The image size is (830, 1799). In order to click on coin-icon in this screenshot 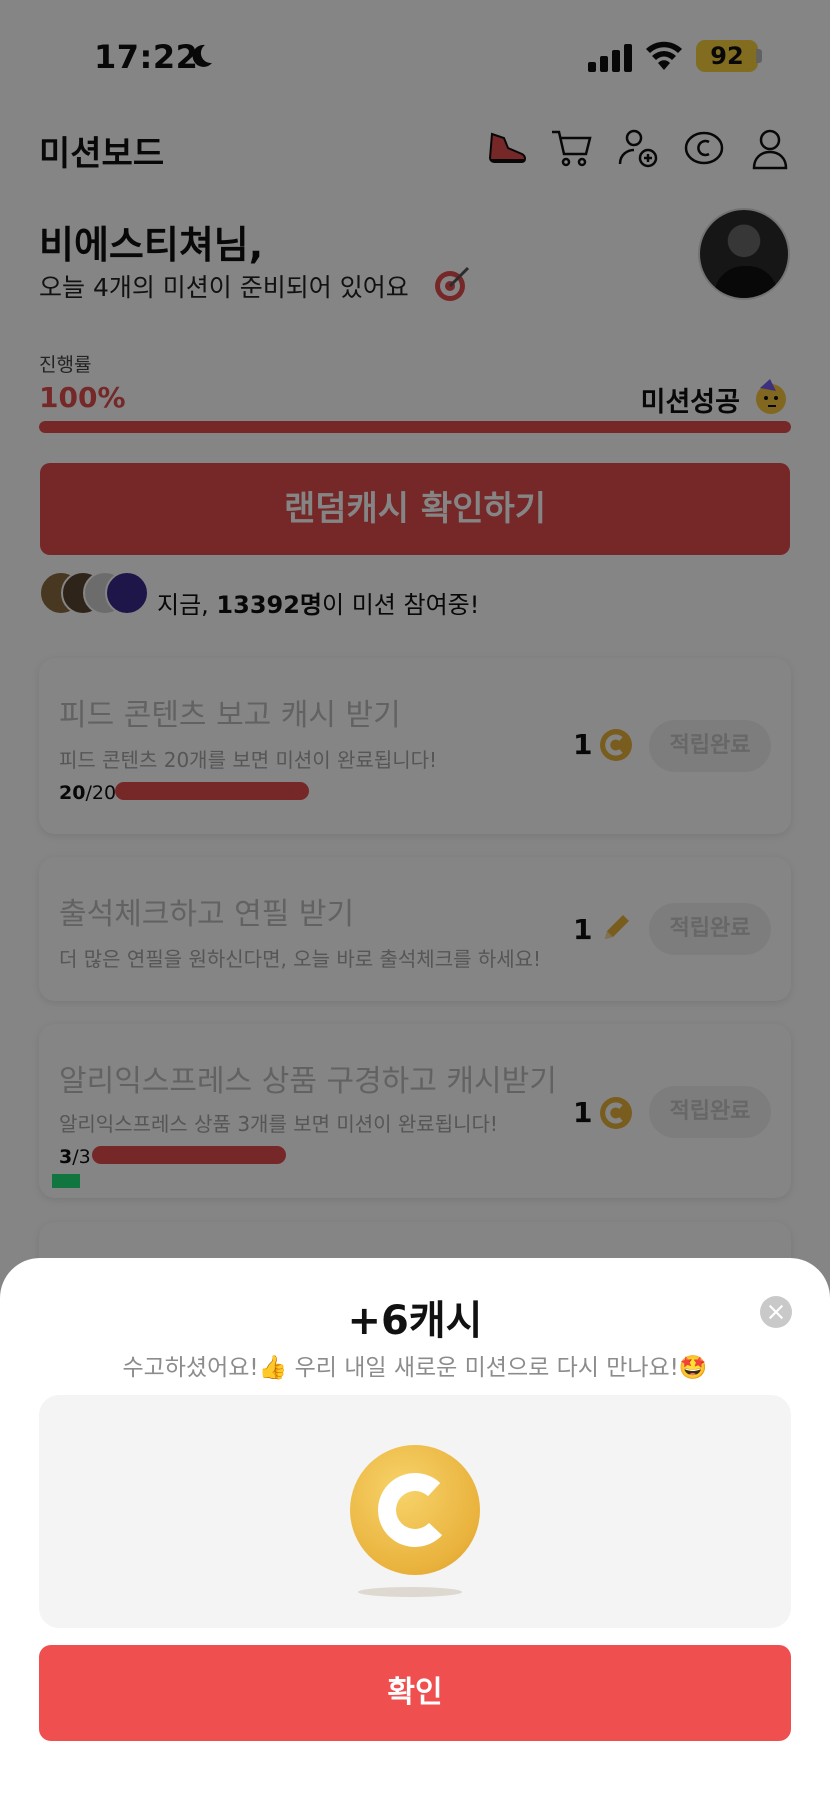, I will do `click(415, 1510)`.